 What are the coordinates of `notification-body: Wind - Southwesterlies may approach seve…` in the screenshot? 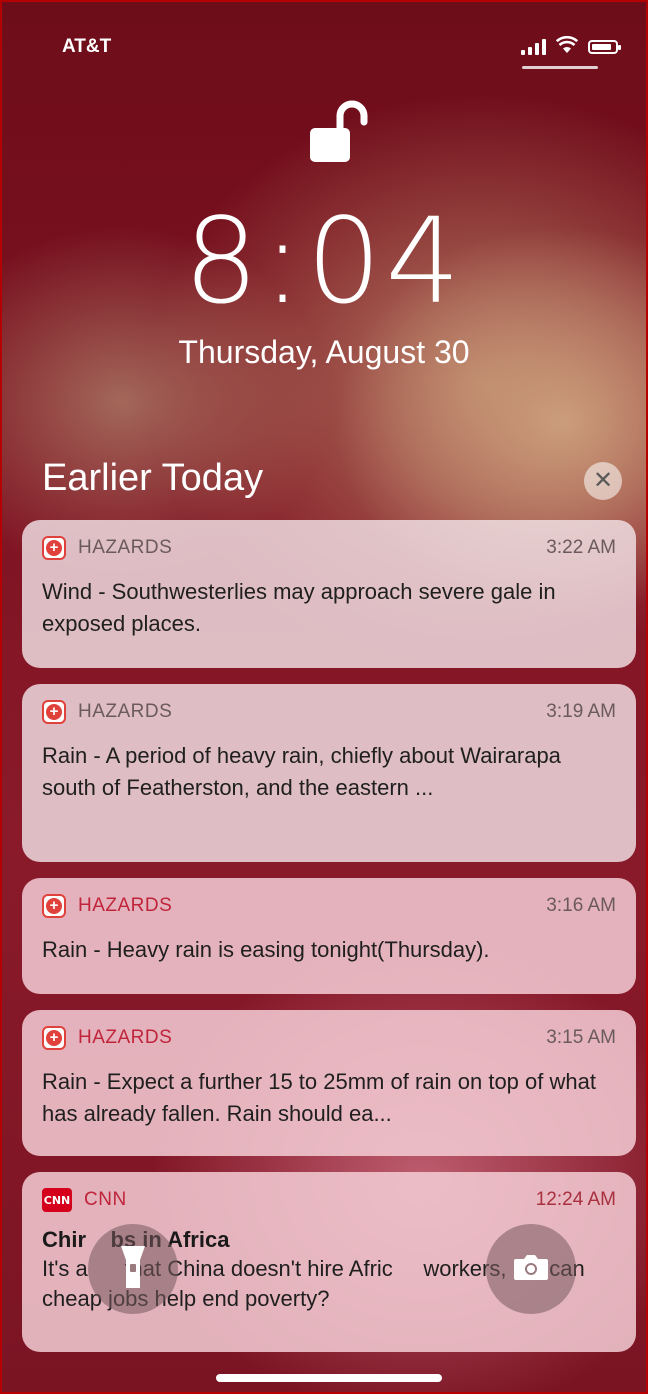 It's located at (299, 607).